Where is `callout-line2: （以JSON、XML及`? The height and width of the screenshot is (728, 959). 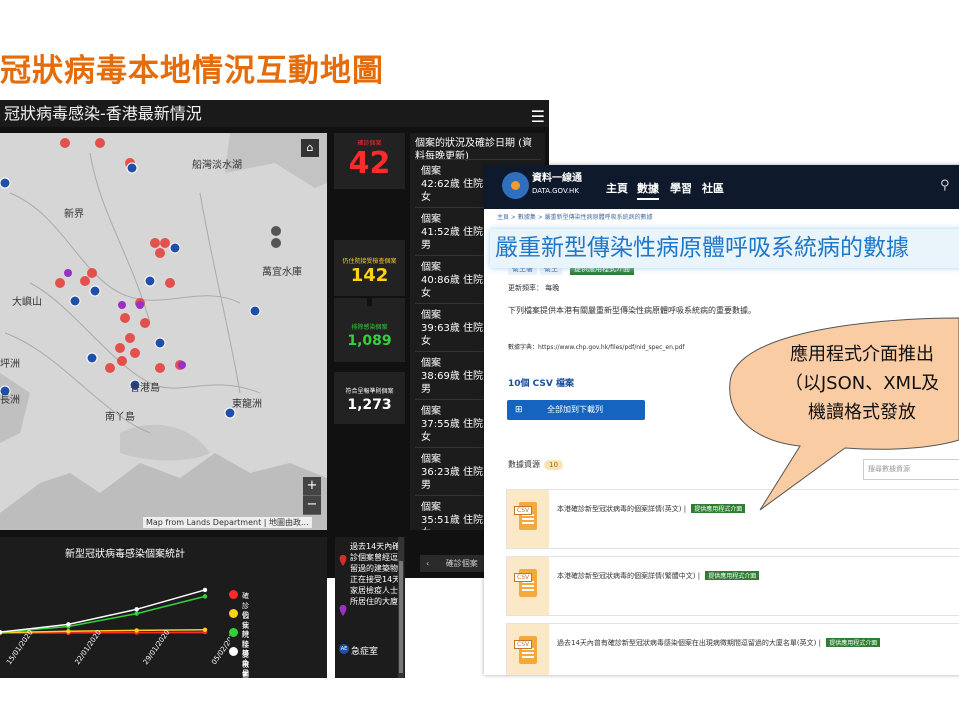 callout-line2: （以JSON、XML及 is located at coordinates (862, 383).